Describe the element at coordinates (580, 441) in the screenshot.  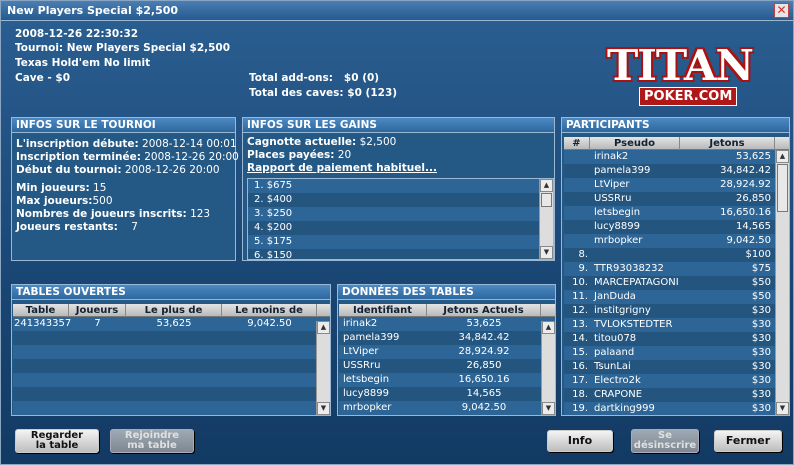
I see `info-button: Info` at that location.